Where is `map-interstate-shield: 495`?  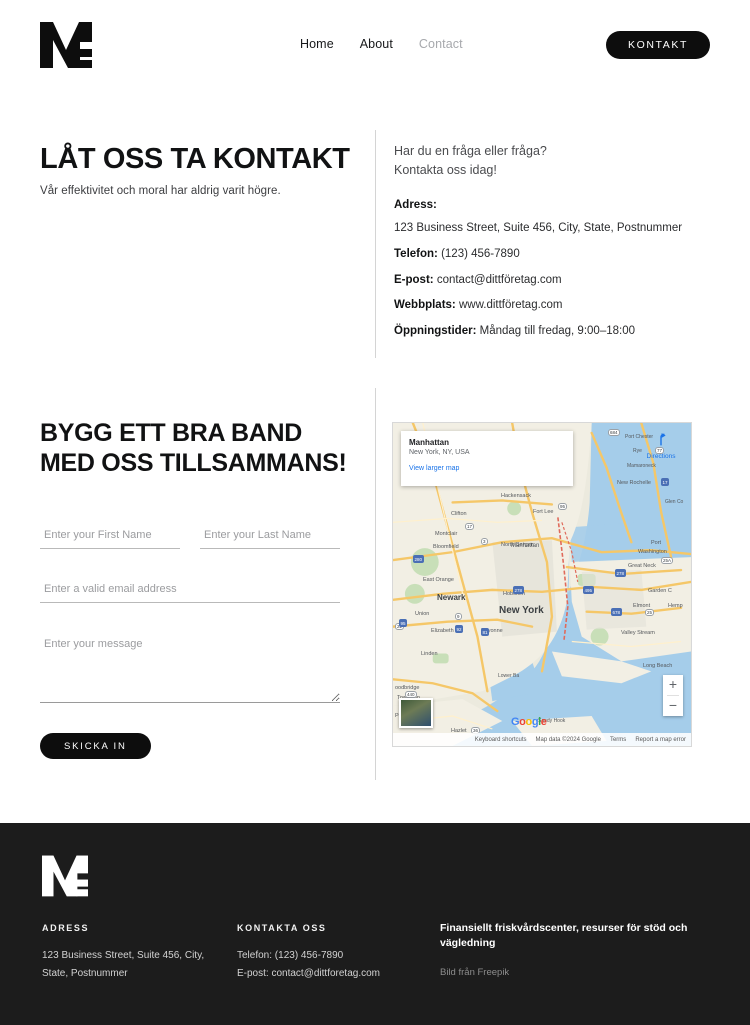 map-interstate-shield: 495 is located at coordinates (588, 590).